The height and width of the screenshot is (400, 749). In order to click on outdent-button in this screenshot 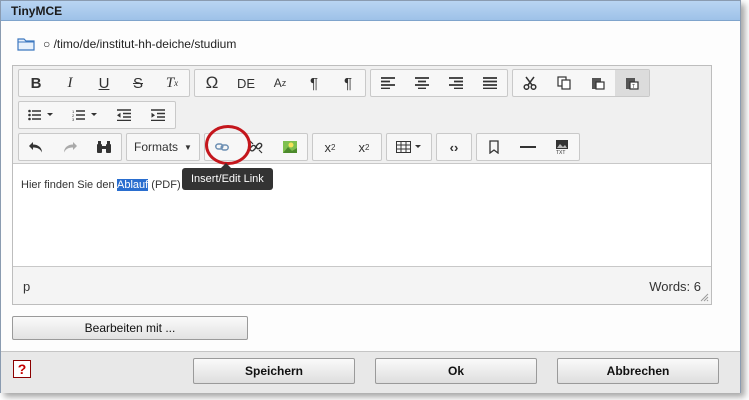, I will do `click(124, 115)`.